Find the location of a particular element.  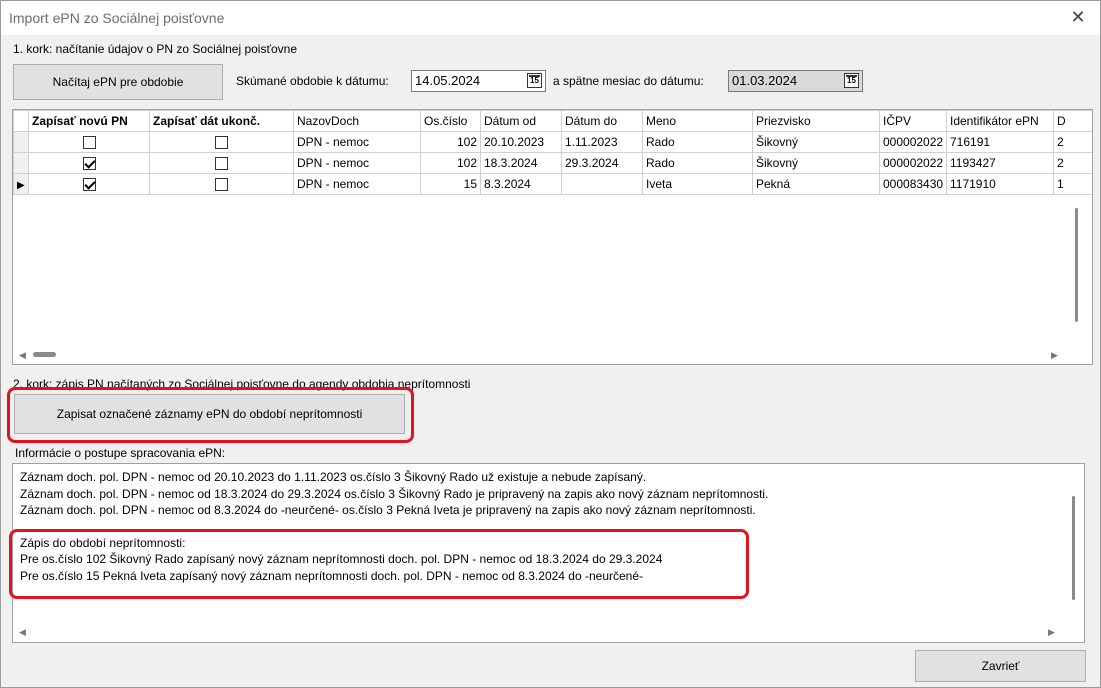

table-cell-od: 20.10.2023 is located at coordinates (521, 142).